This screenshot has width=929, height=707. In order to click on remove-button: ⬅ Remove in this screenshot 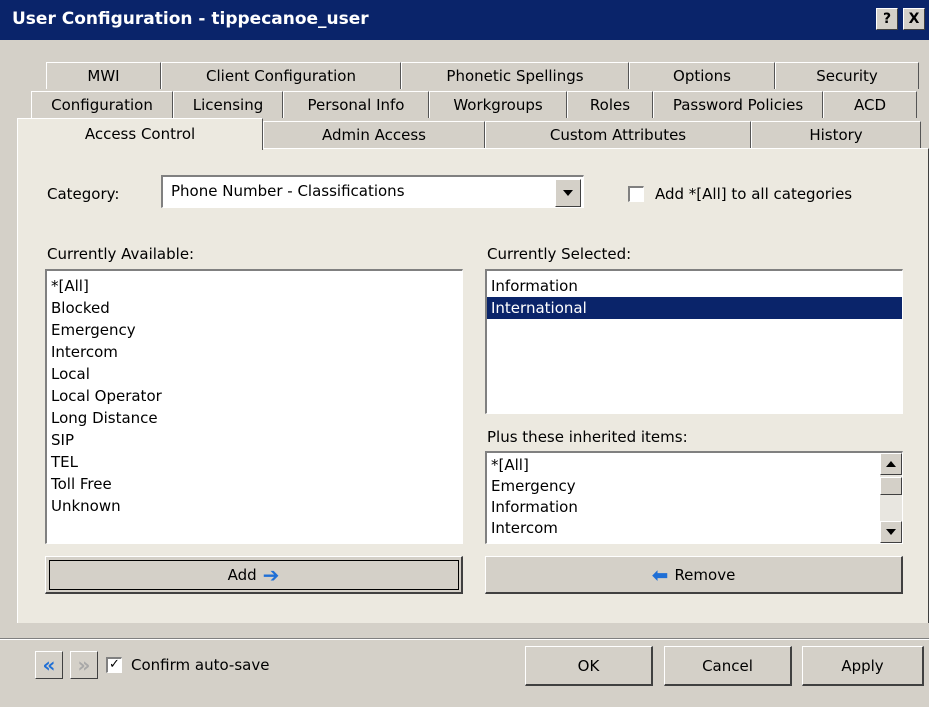, I will do `click(694, 575)`.